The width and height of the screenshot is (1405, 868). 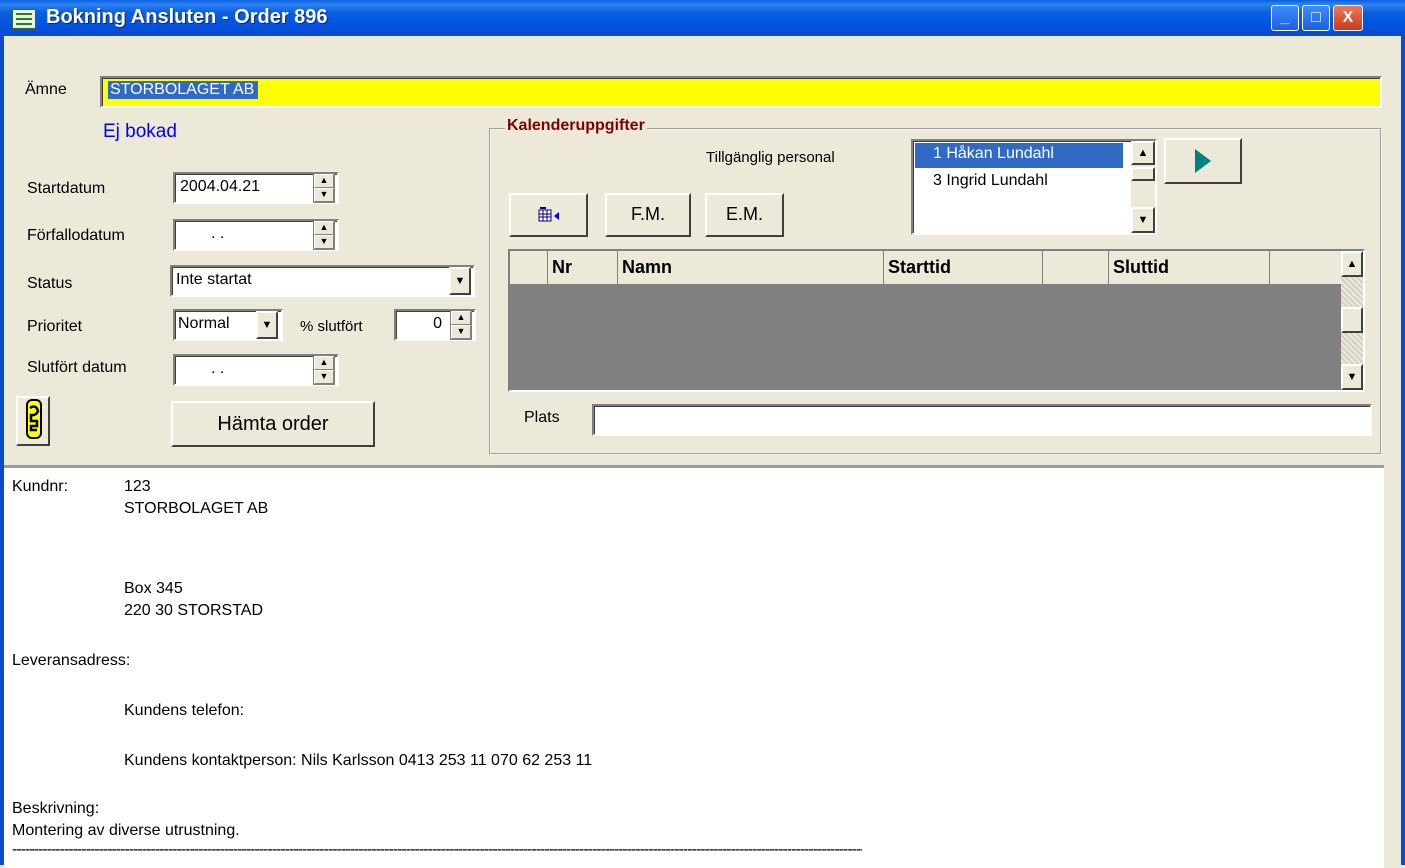 What do you see at coordinates (50, 283) in the screenshot?
I see `status-label: Status` at bounding box center [50, 283].